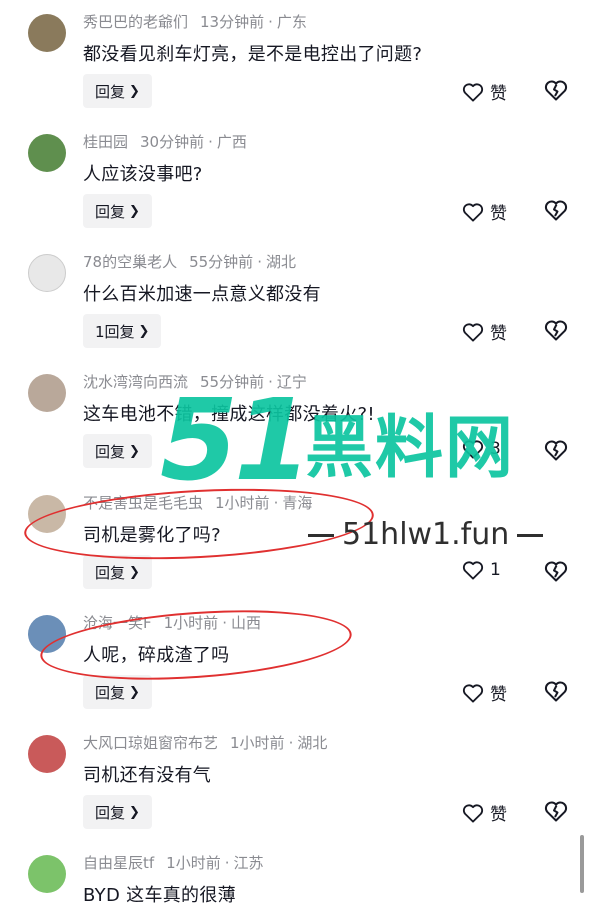 The width and height of the screenshot is (591, 915). Describe the element at coordinates (245, 623) in the screenshot. I see `comment-region: 山西` at that location.